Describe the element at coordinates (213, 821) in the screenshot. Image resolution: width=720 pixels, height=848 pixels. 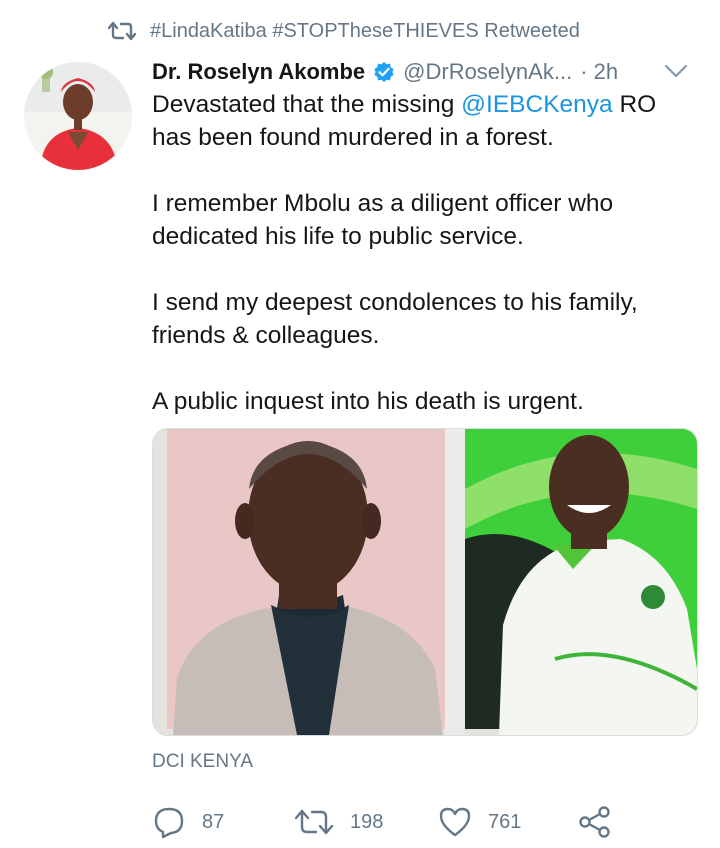
I see `reply-count: 87` at that location.